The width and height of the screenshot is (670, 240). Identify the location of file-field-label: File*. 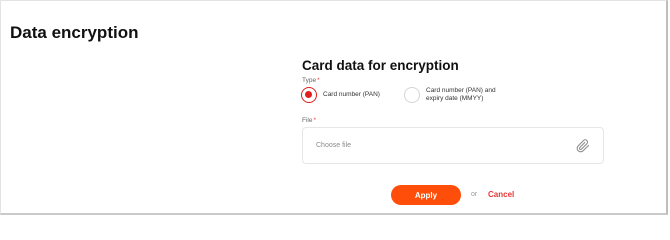
(309, 120).